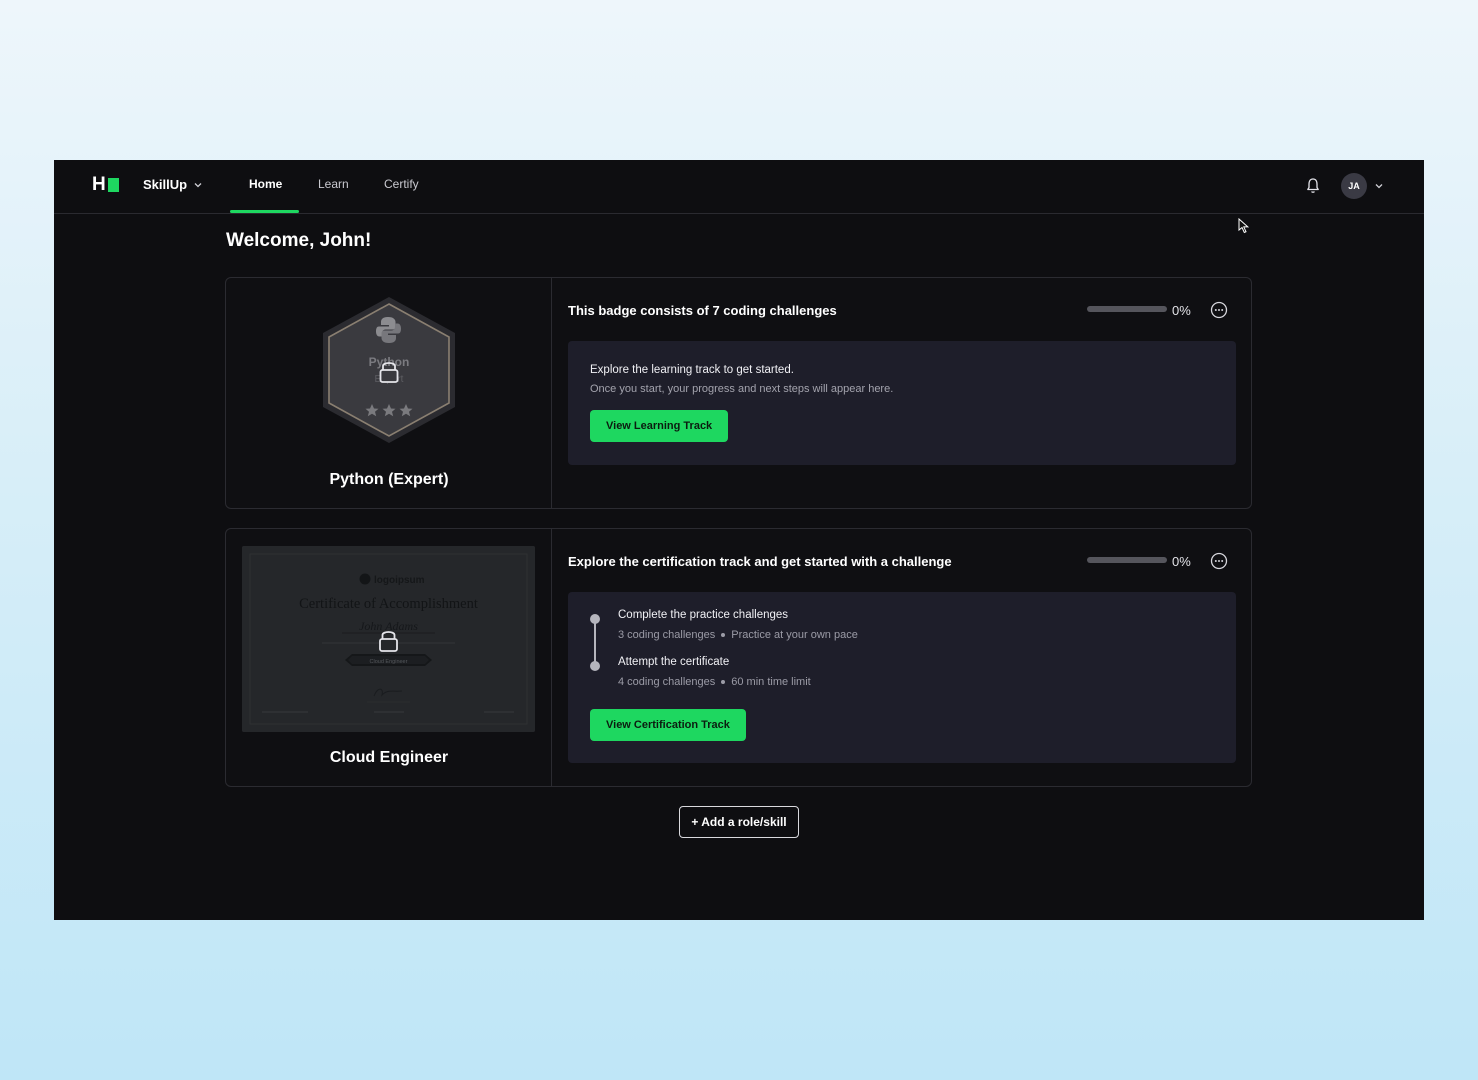 The height and width of the screenshot is (1080, 1478). What do you see at coordinates (388, 604) in the screenshot?
I see `cert-heading: Certificate of Accomplishment` at bounding box center [388, 604].